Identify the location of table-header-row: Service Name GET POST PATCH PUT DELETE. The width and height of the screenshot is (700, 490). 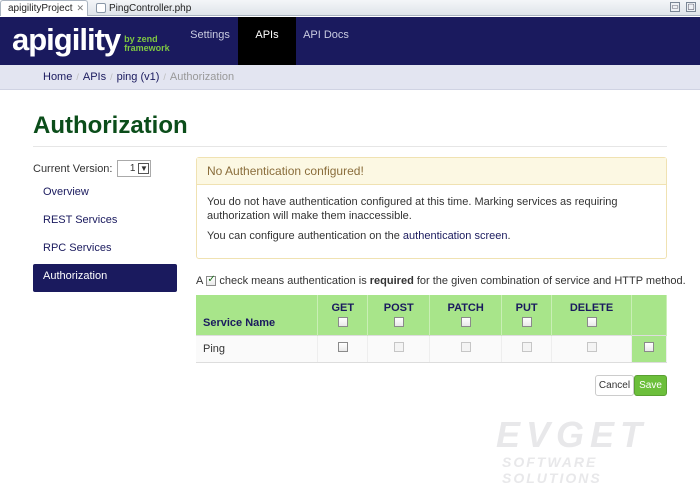
(431, 315).